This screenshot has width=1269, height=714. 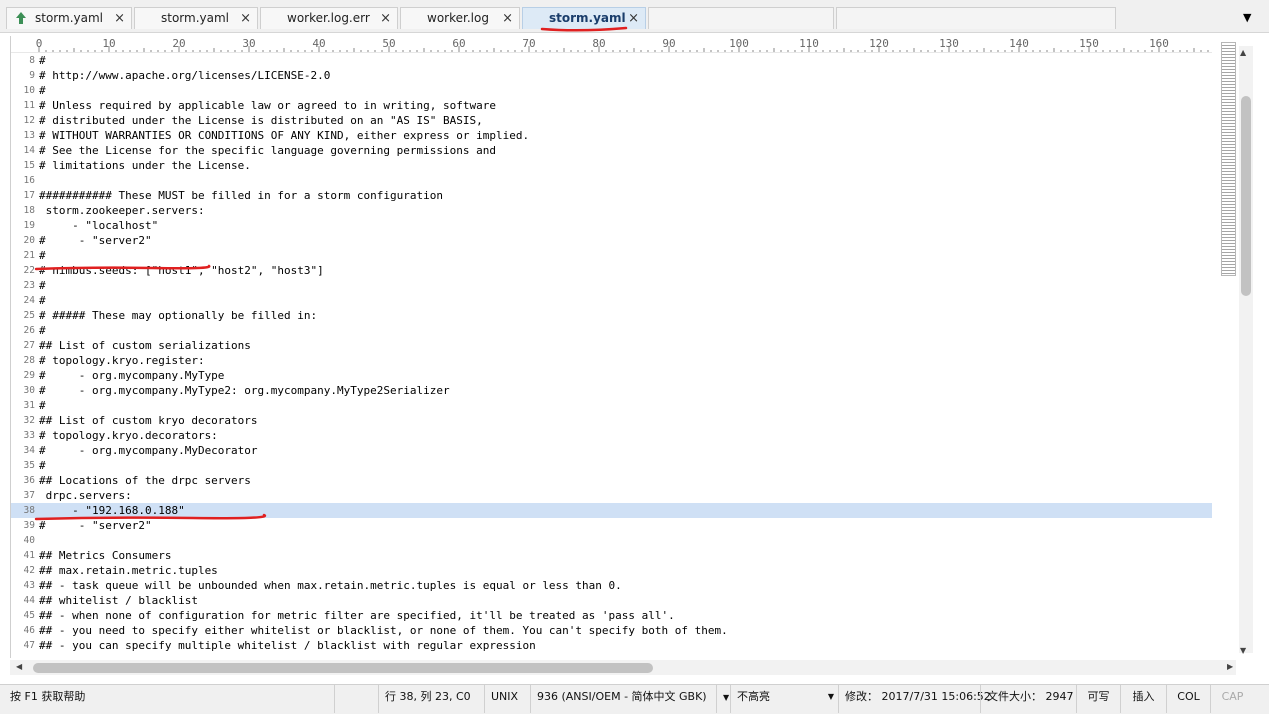 I want to click on code-line: 19 - "localhost", so click(x=612, y=225).